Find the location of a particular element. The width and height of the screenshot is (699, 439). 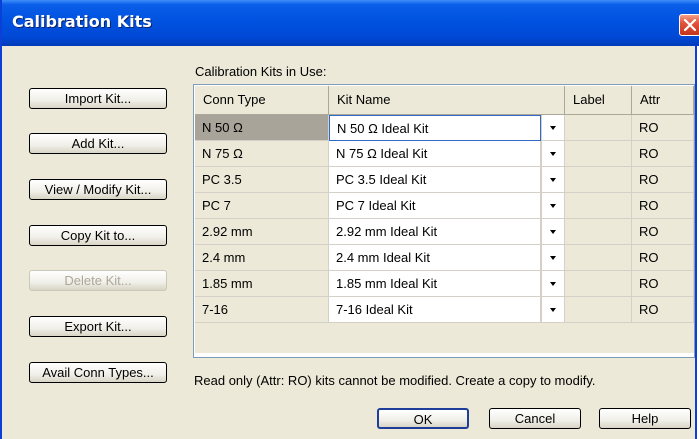

cancel-button: Cancel is located at coordinates (535, 418).